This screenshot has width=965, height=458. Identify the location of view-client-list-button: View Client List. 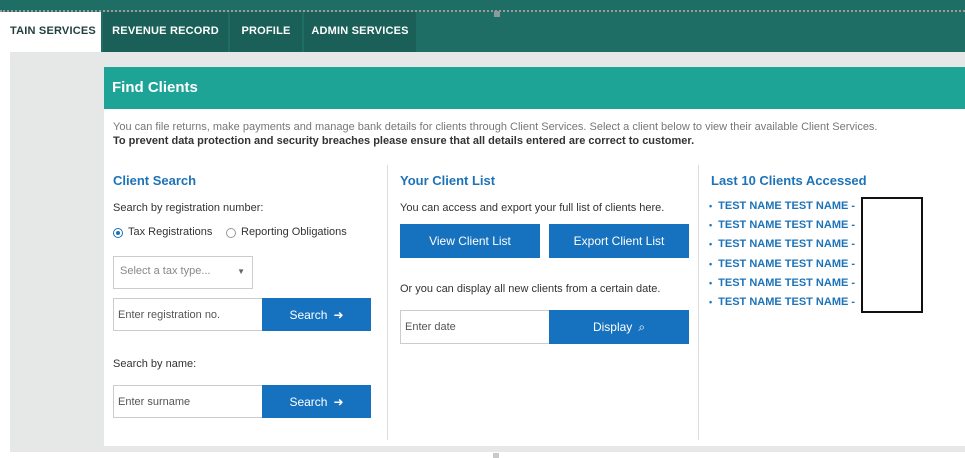
(470, 241).